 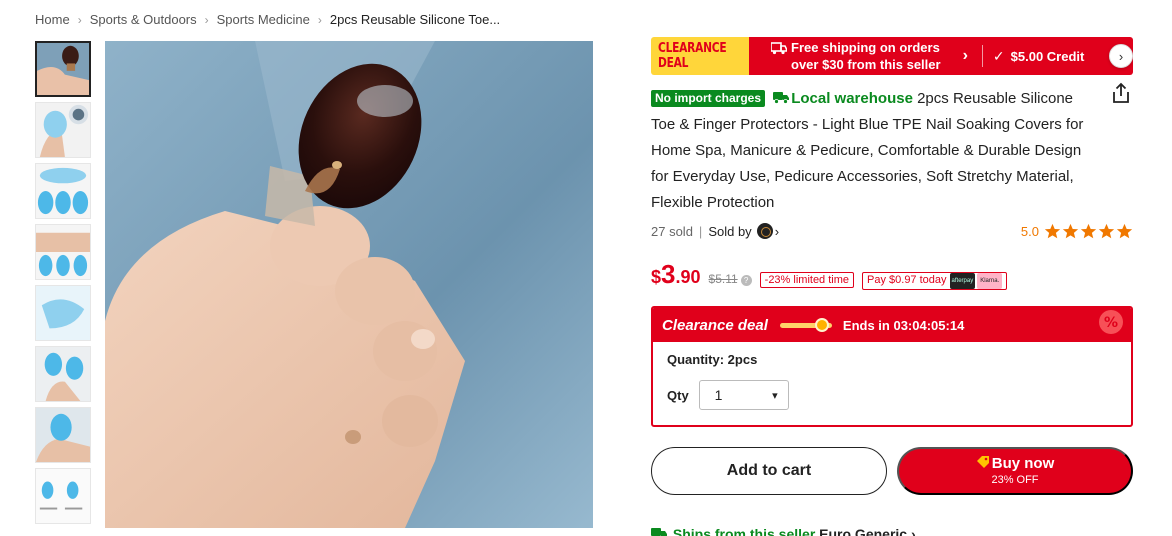 What do you see at coordinates (866, 64) in the screenshot?
I see `free-shipping-line-2: over $30 from this seller` at bounding box center [866, 64].